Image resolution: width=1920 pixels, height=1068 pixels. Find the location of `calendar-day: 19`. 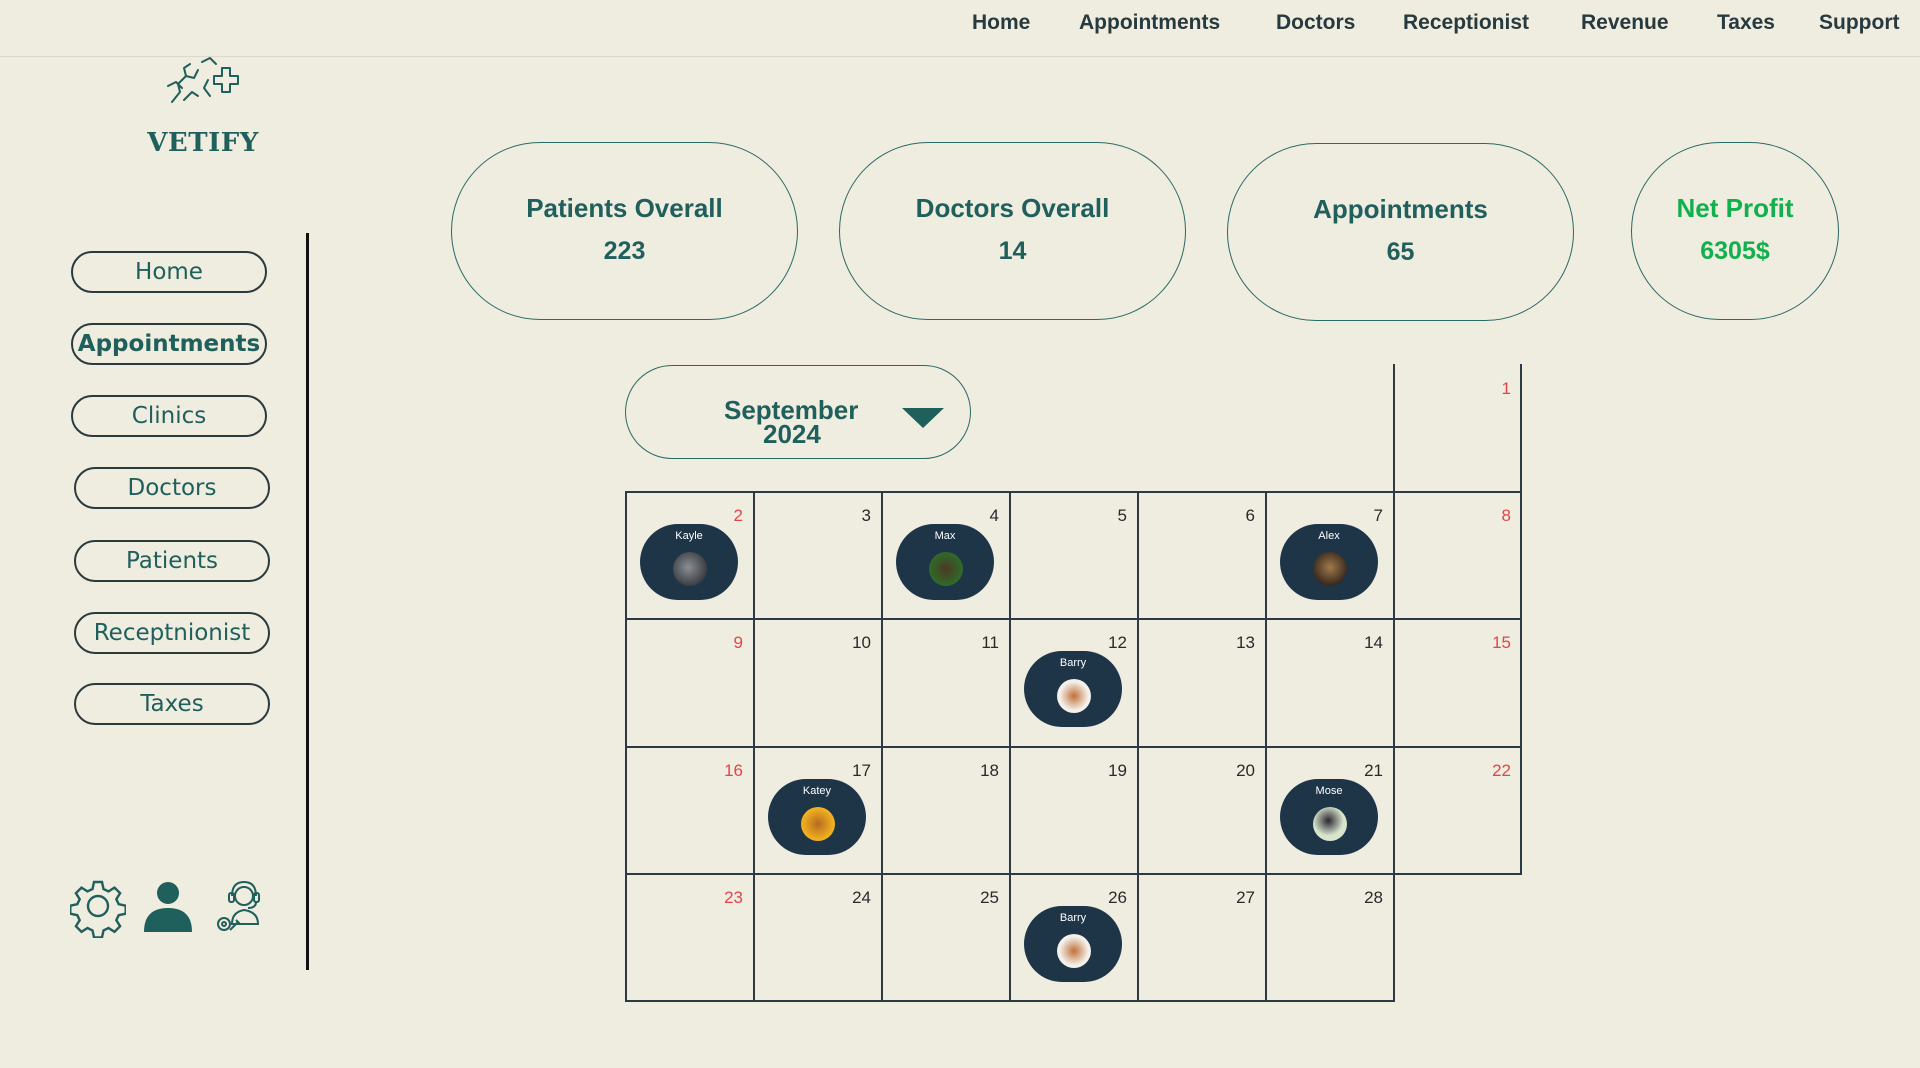

calendar-day: 19 is located at coordinates (1073, 810).